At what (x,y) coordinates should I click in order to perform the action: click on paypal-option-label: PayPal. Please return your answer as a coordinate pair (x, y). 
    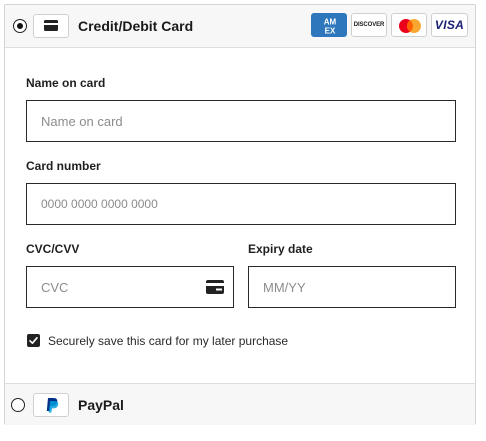
    Looking at the image, I should click on (101, 405).